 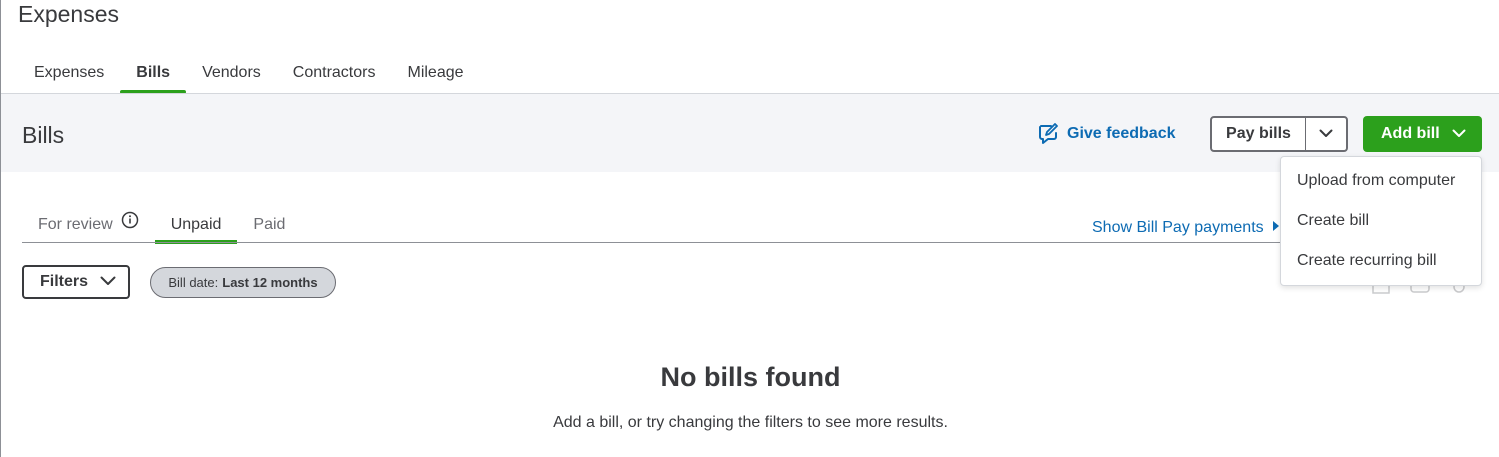 What do you see at coordinates (130, 225) in the screenshot?
I see `info-icon` at bounding box center [130, 225].